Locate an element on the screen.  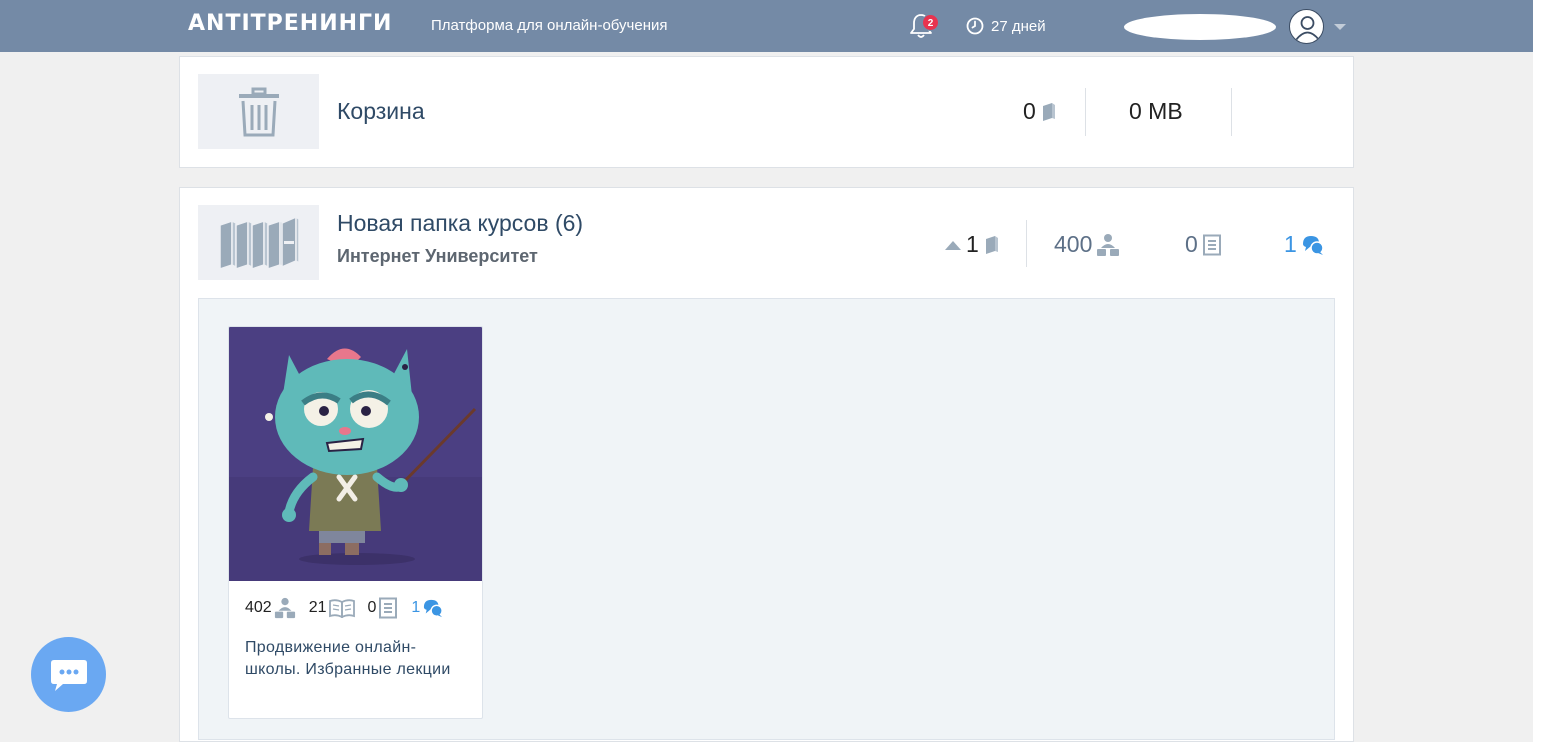
collapse-arrow-icon is located at coordinates (953, 245).